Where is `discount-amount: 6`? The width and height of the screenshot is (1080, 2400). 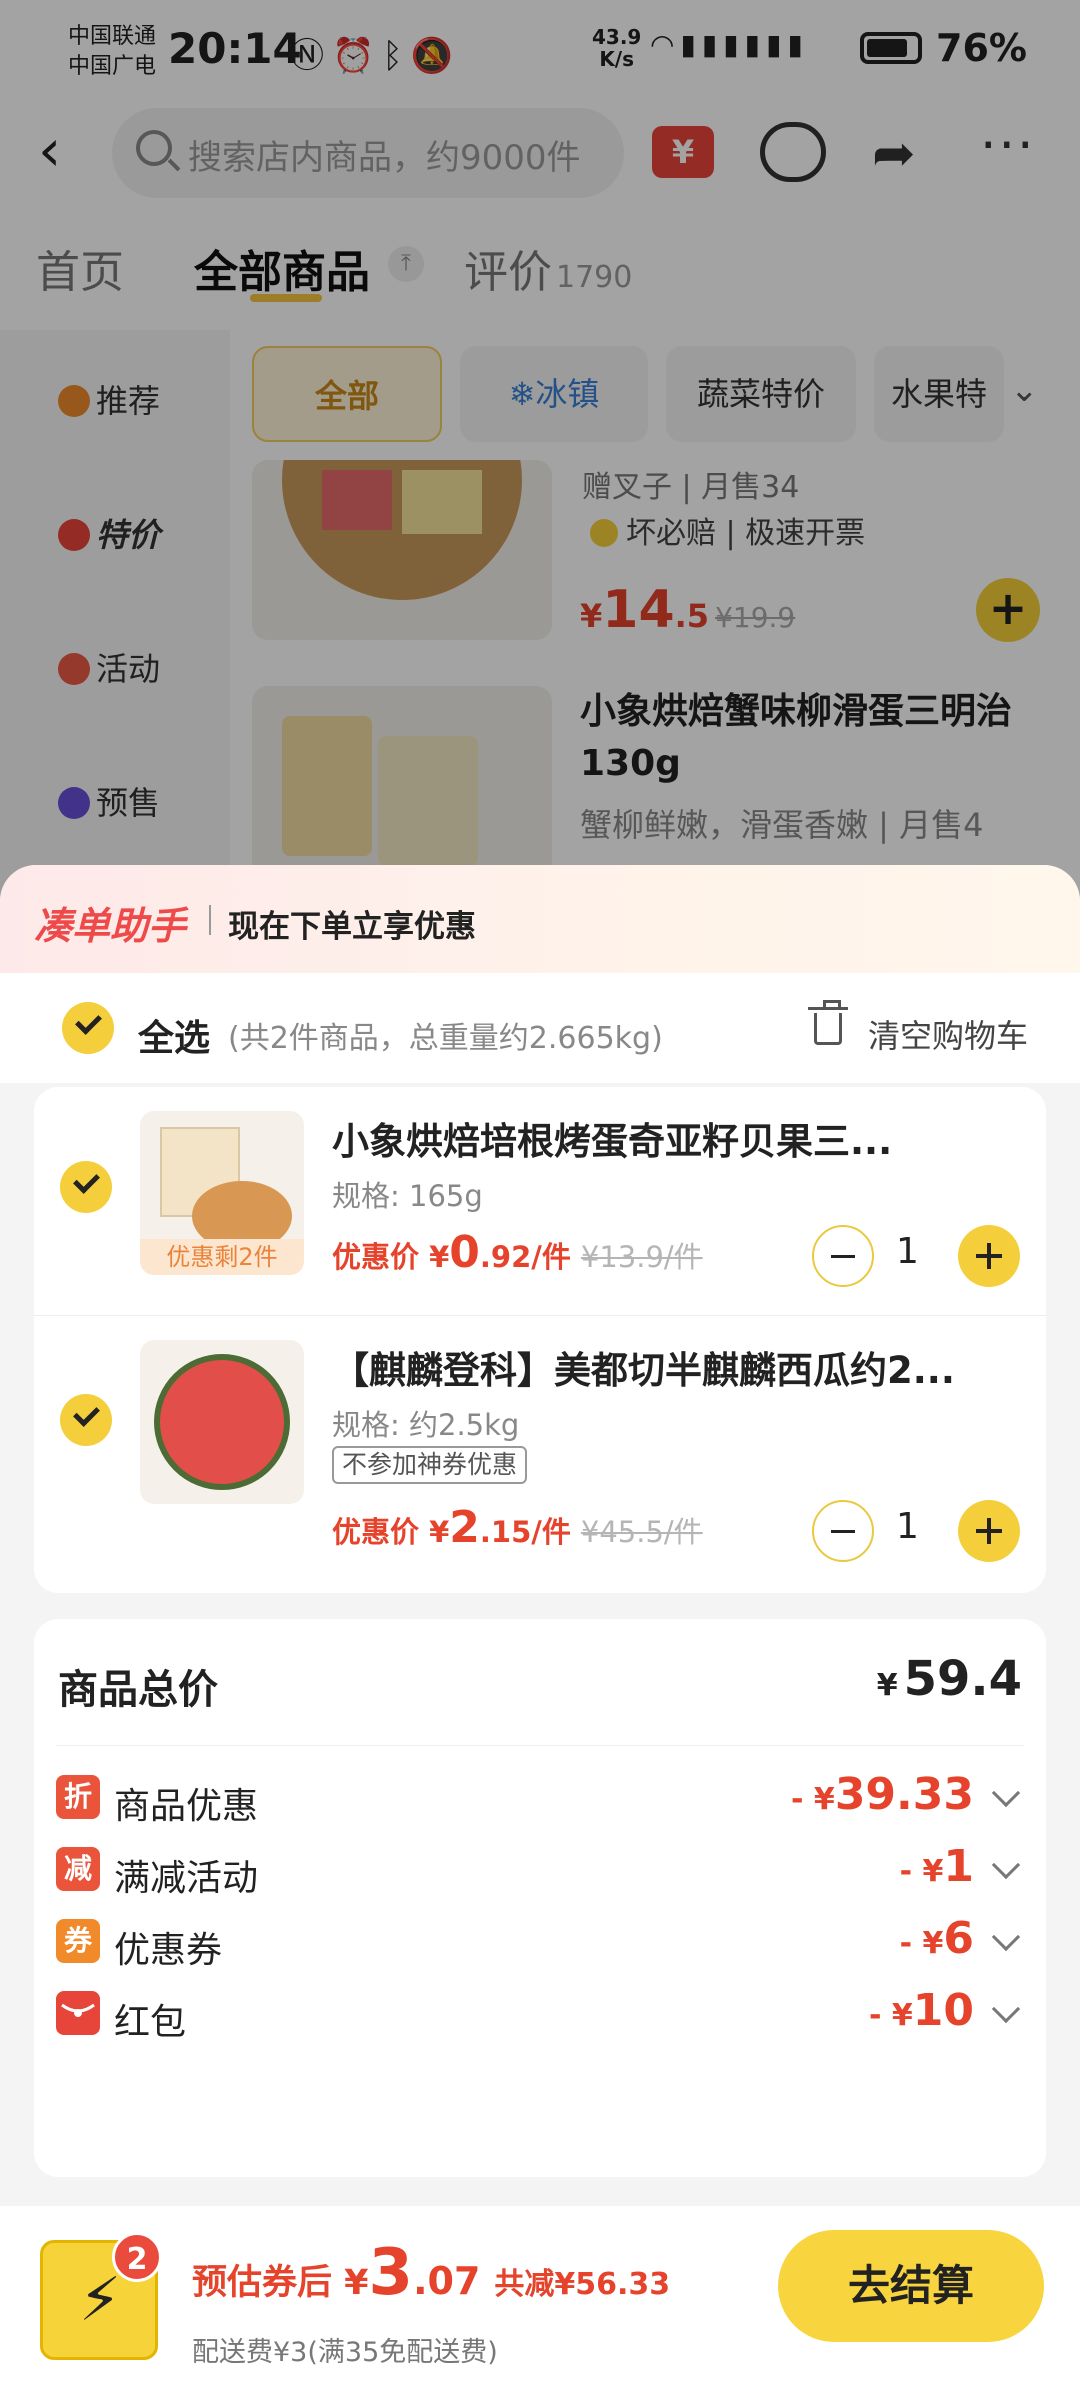 discount-amount: 6 is located at coordinates (958, 1938).